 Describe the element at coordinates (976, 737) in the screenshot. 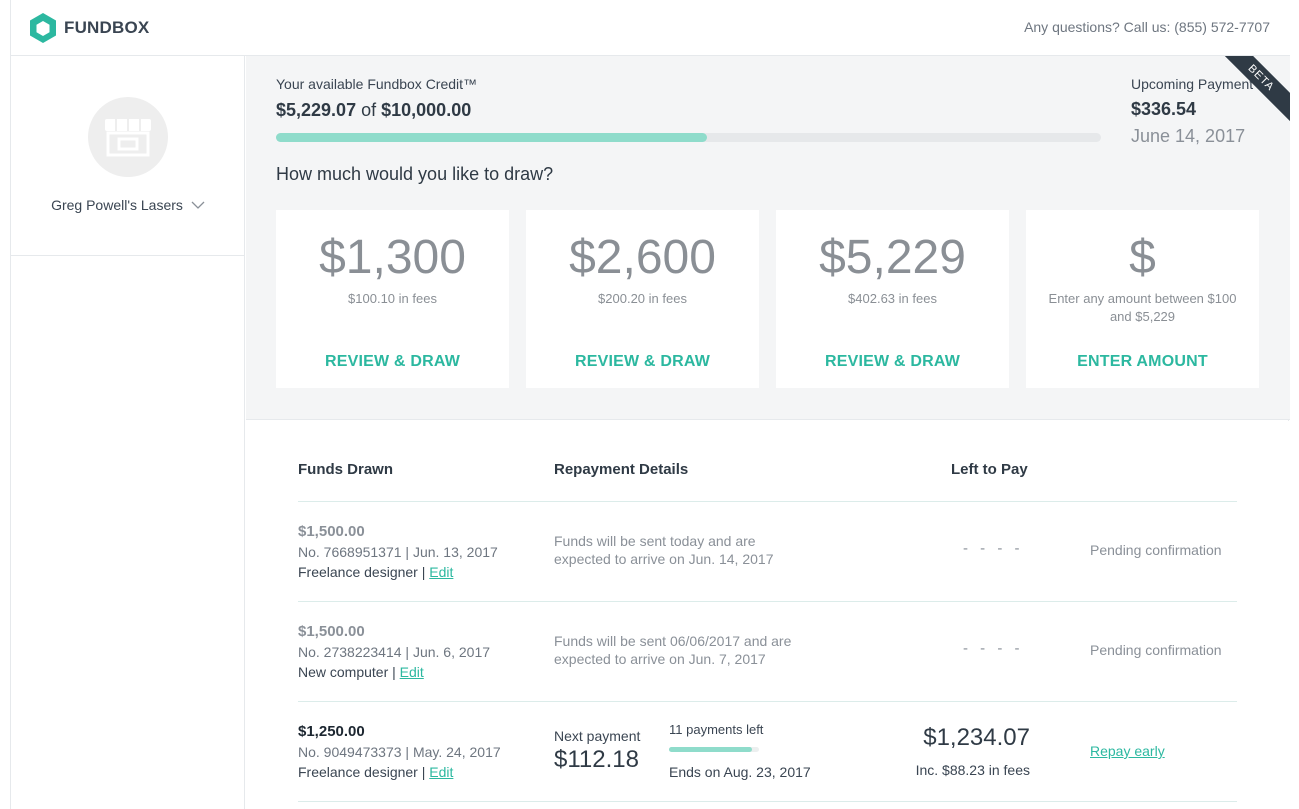

I see `left-to-pay-amount: $1,234.07` at that location.